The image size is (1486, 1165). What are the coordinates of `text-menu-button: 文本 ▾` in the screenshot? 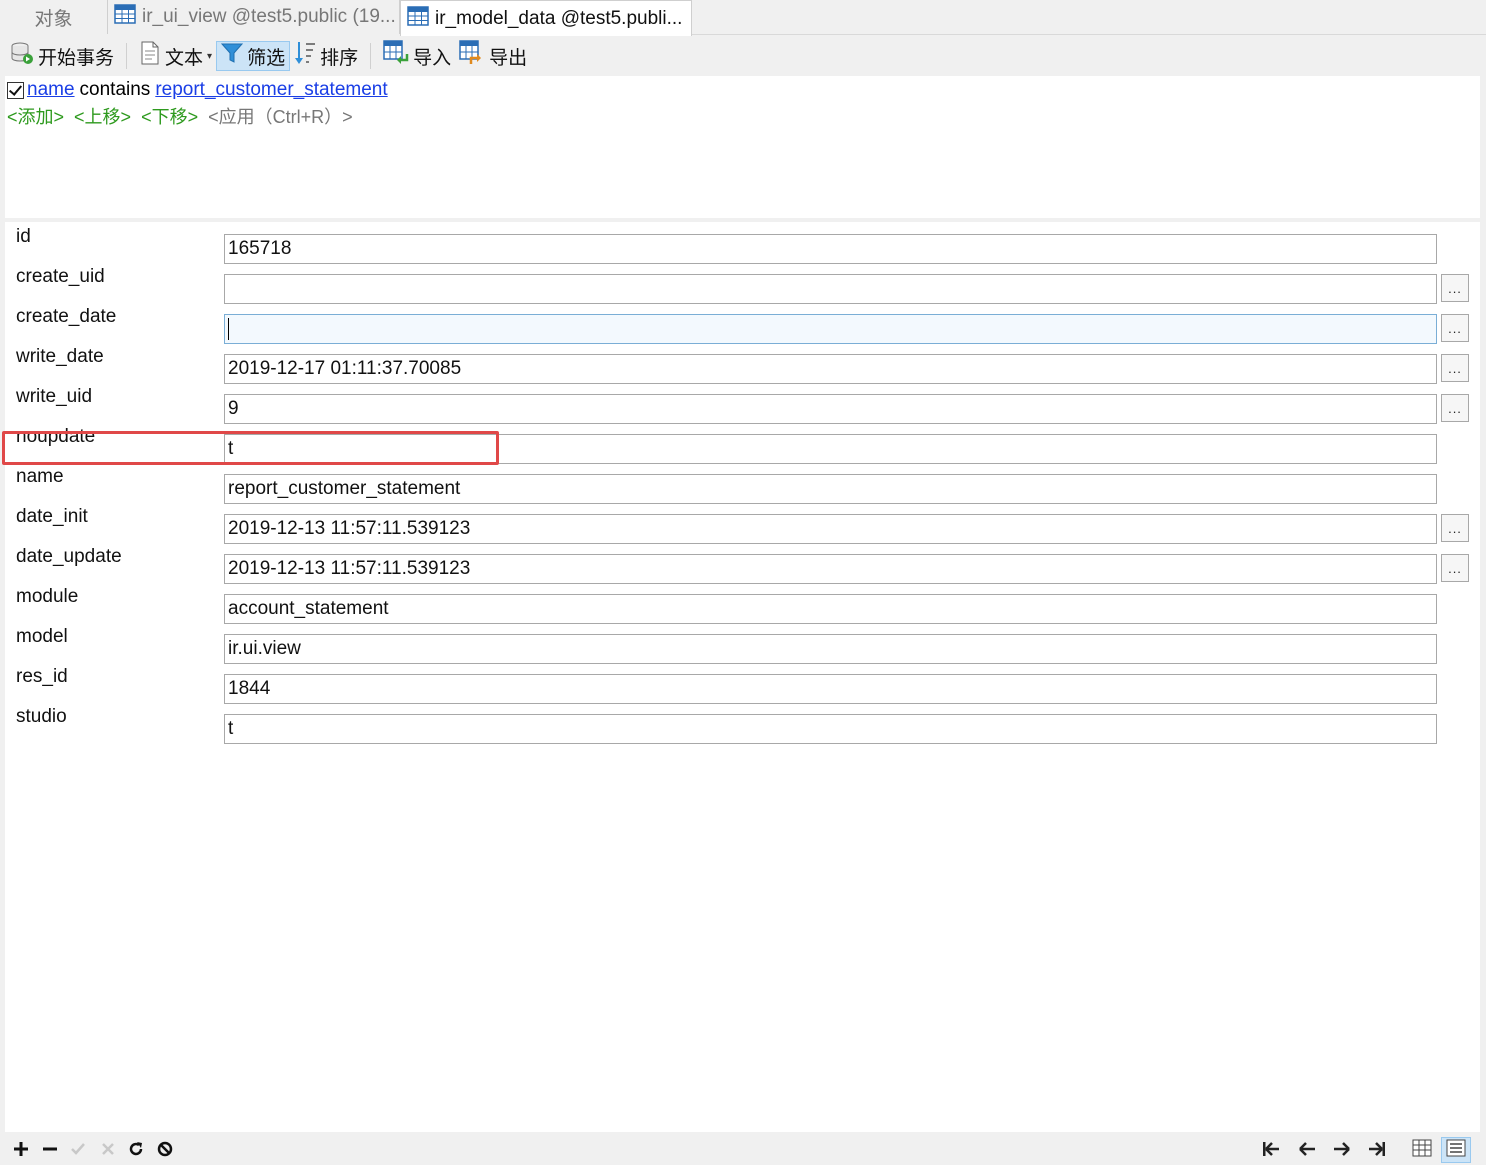 It's located at (175, 56).